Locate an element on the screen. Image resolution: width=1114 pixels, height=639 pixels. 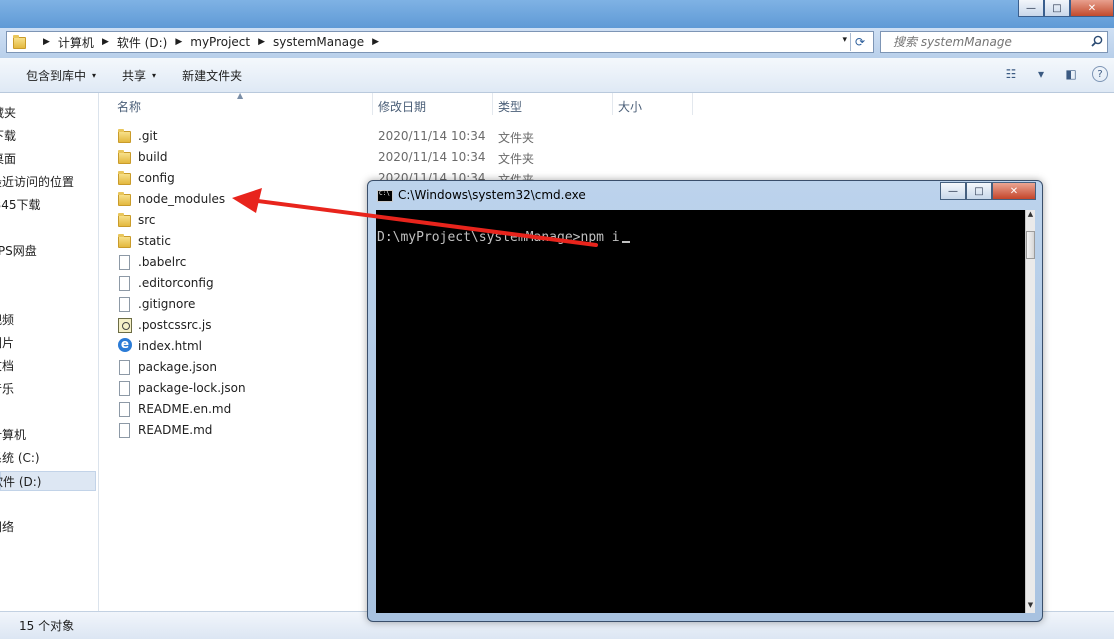
breadcrumb-myproject: myProject ▶ is located at coordinates (227, 42).